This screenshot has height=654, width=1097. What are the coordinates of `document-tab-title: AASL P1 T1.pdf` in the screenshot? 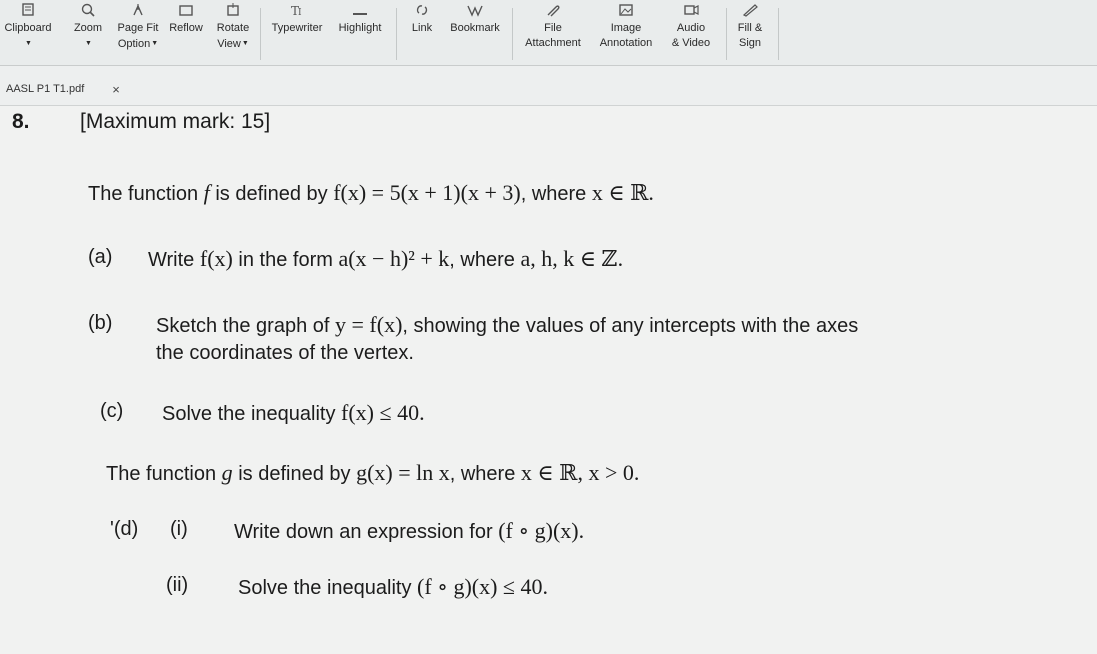 It's located at (45, 89).